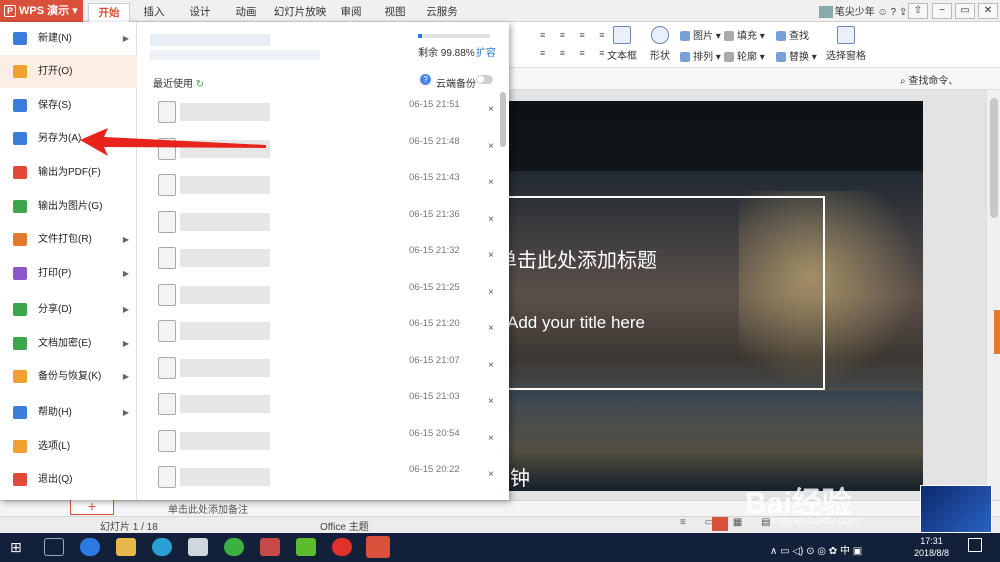 This screenshot has width=1000, height=562. Describe the element at coordinates (577, 258) in the screenshot. I see `slide-title-cn: 单击此处添加标题` at that location.